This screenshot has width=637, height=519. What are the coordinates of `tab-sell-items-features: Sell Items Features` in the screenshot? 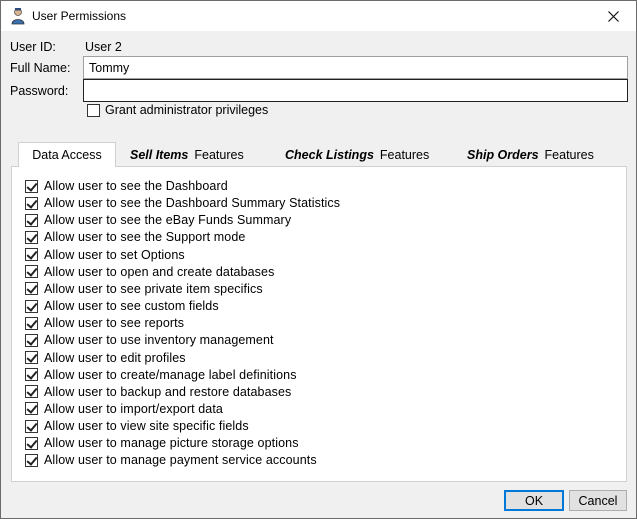 It's located at (187, 155).